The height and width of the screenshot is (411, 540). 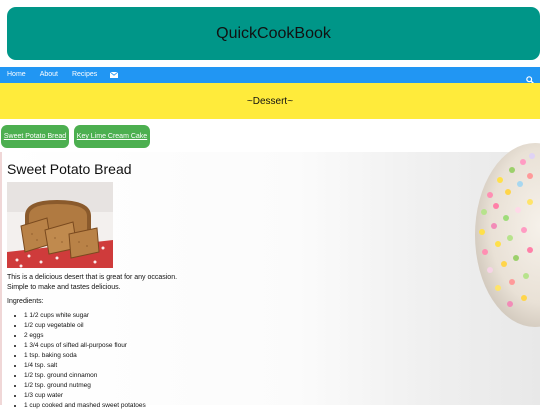 I want to click on description-line: Simple to make and tastes delicious., so click(x=64, y=287).